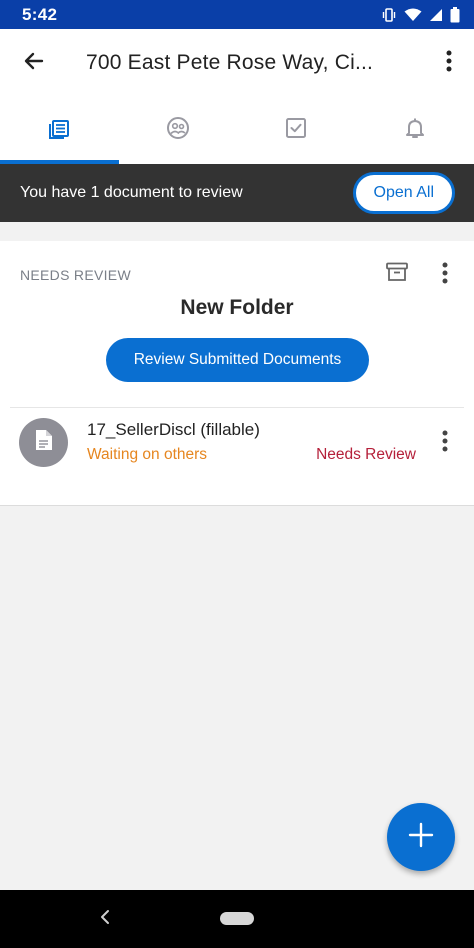 The image size is (474, 948). I want to click on section-label: NEEDS REVIEW, so click(75, 275).